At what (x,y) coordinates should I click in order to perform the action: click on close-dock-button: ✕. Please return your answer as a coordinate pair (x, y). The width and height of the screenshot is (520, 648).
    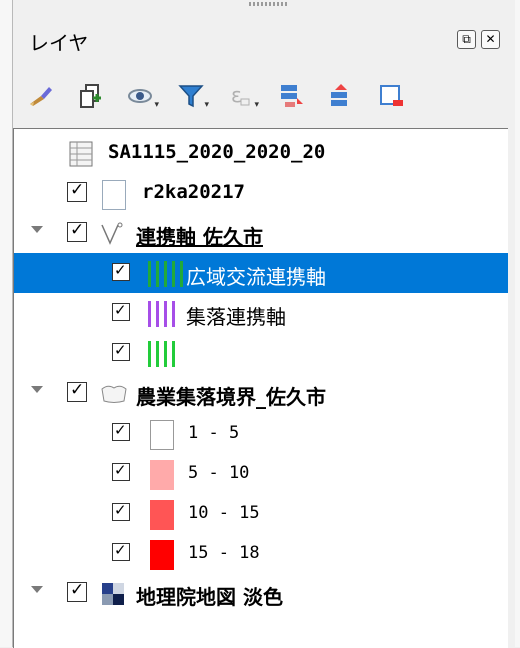
    Looking at the image, I should click on (490, 39).